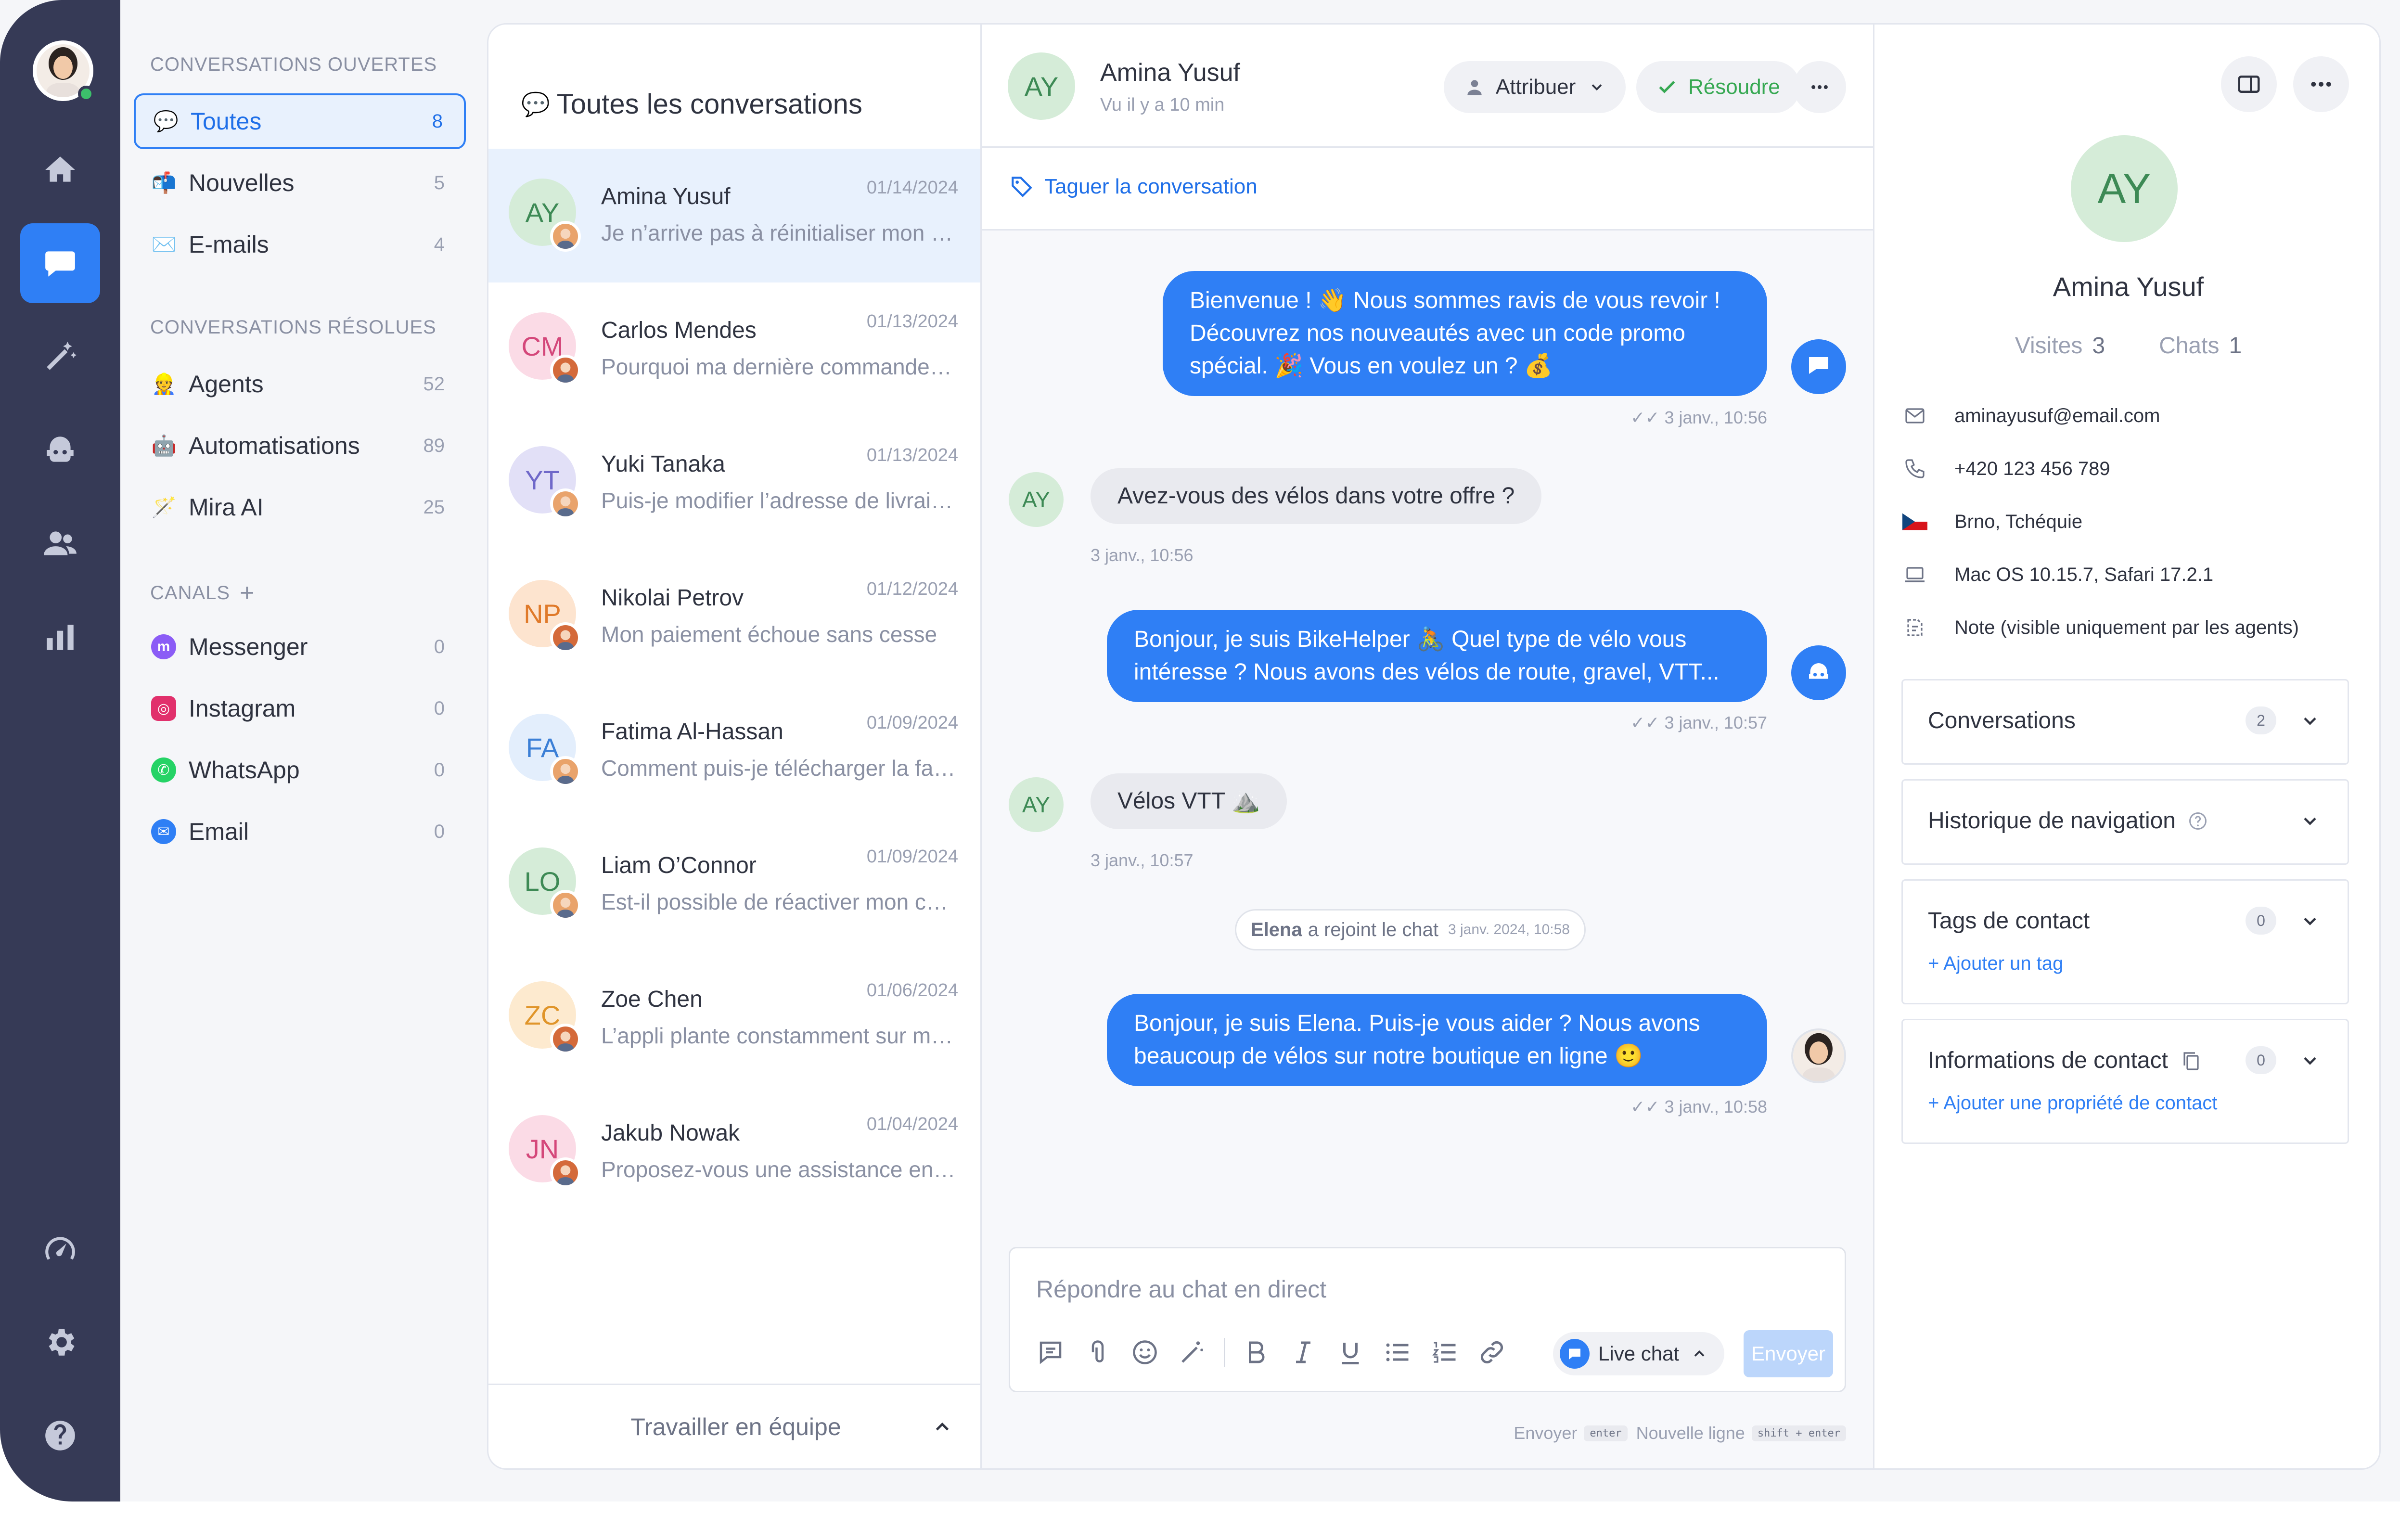  What do you see at coordinates (440, 244) in the screenshot?
I see `folder-count: 4` at bounding box center [440, 244].